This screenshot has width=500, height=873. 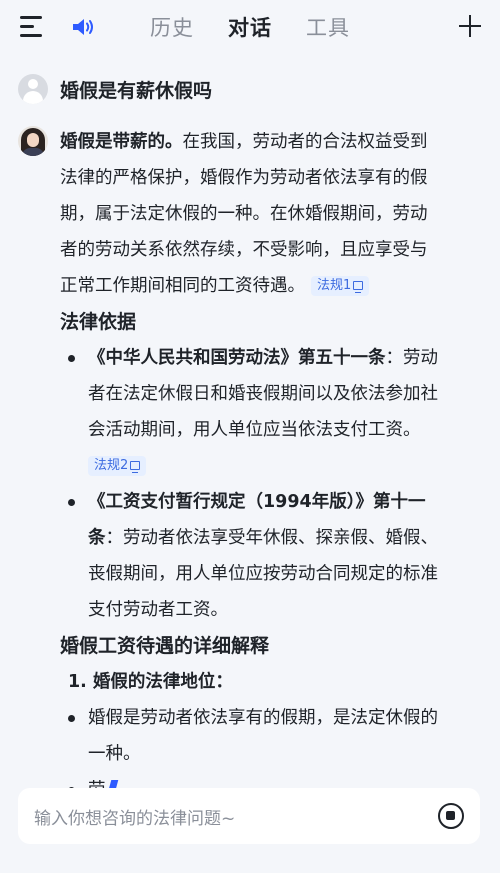 What do you see at coordinates (33, 141) in the screenshot?
I see `assistant-avatar` at bounding box center [33, 141].